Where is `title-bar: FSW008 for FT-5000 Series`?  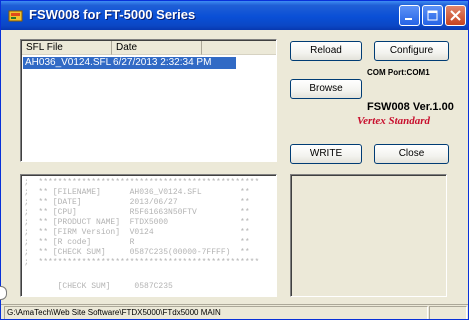 title-bar: FSW008 for FT-5000 Series is located at coordinates (234, 15).